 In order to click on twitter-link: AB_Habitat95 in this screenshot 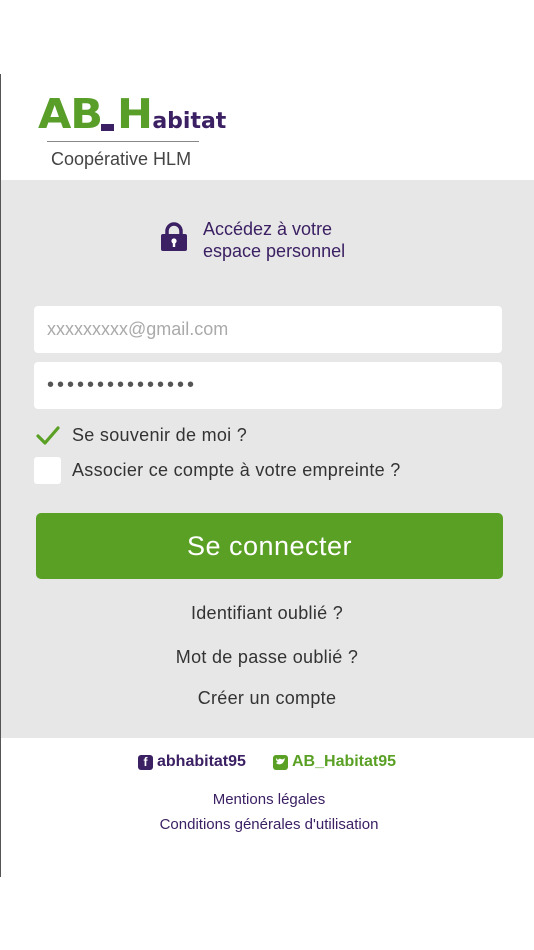, I will do `click(334, 762)`.